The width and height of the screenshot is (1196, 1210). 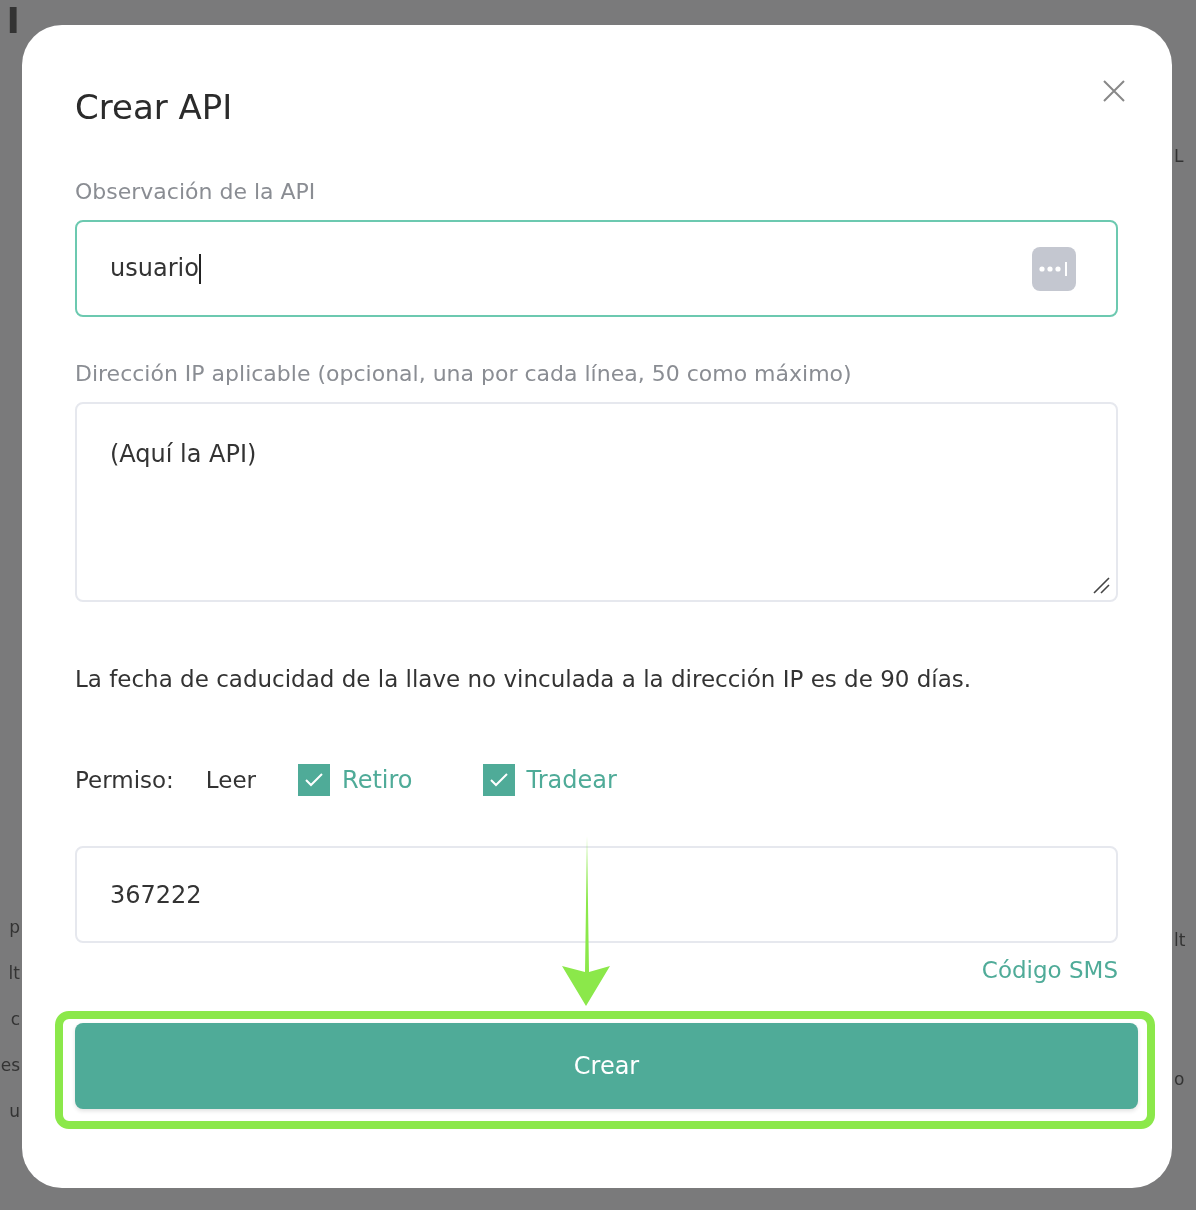 What do you see at coordinates (1179, 156) in the screenshot?
I see `background-text: L` at bounding box center [1179, 156].